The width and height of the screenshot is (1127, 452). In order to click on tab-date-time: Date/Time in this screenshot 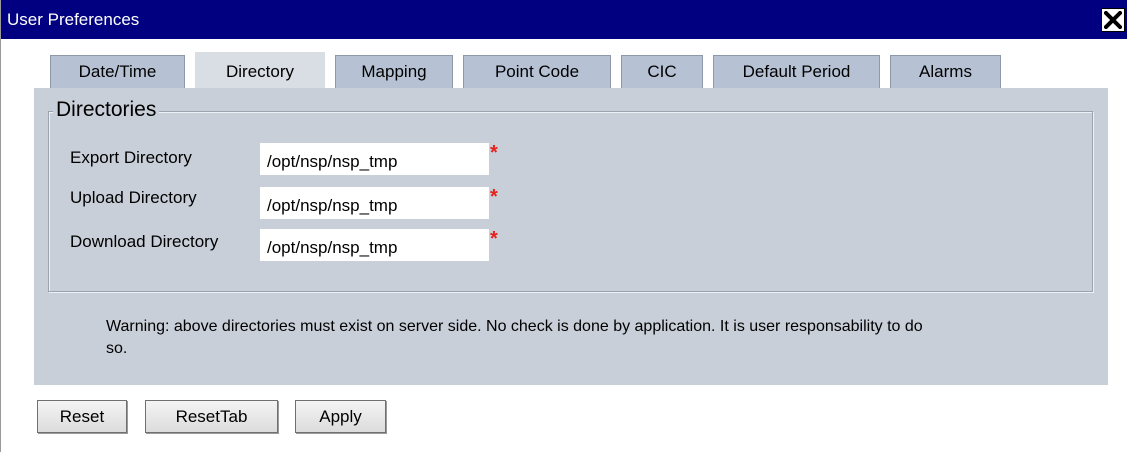, I will do `click(117, 71)`.